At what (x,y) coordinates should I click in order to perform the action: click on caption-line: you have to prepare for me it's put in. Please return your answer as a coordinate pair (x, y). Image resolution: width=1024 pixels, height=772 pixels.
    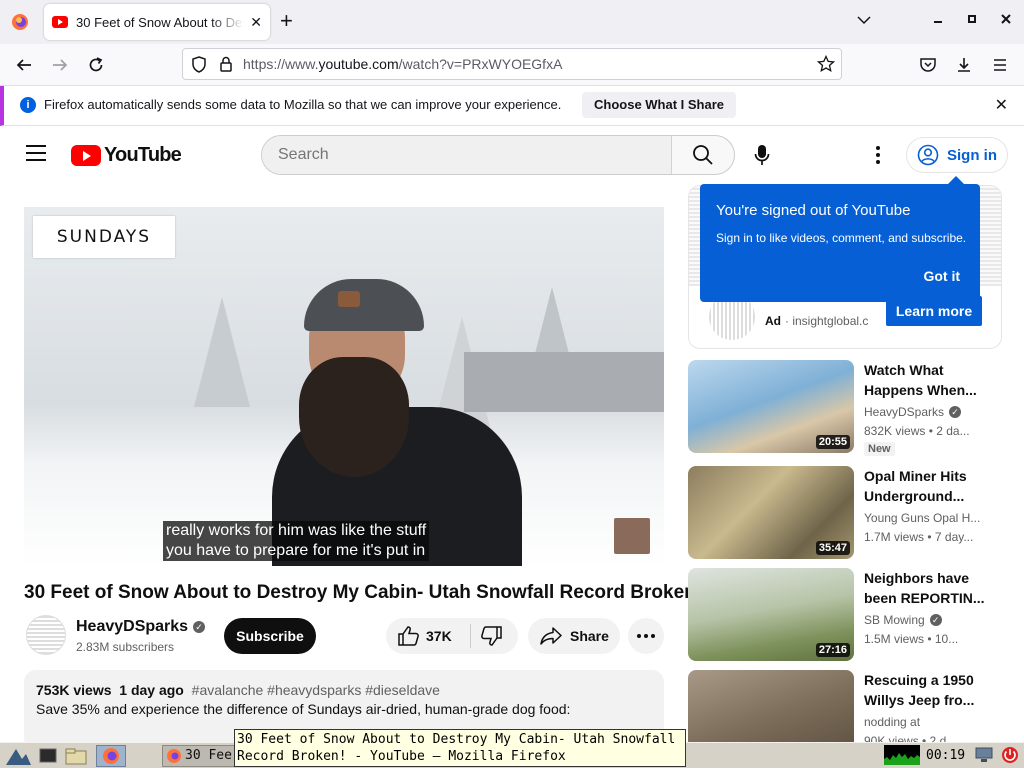
    Looking at the image, I should click on (296, 550).